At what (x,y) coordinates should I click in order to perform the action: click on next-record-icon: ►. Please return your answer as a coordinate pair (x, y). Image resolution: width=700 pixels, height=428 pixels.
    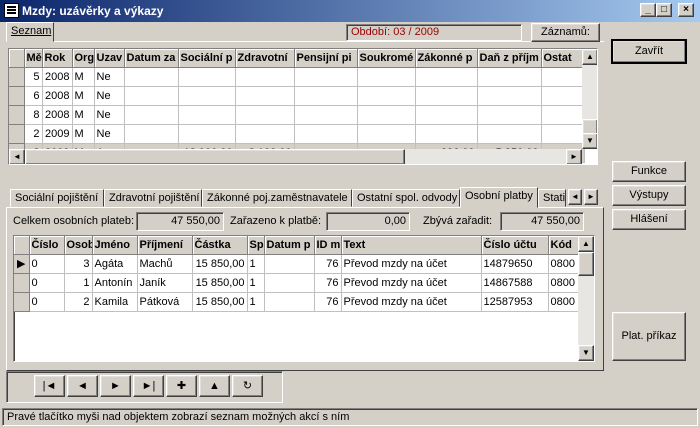
    Looking at the image, I should click on (115, 386).